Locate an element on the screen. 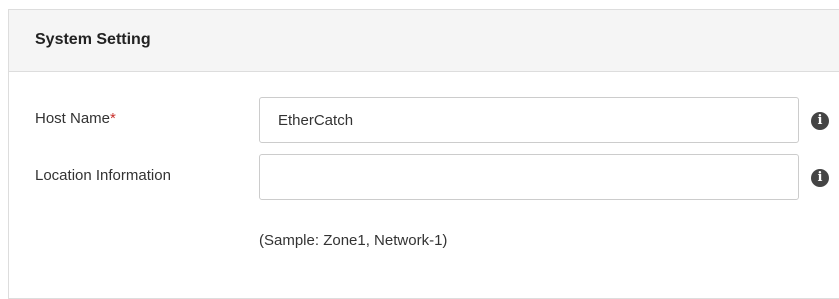  panel-title: System Setting is located at coordinates (93, 39).